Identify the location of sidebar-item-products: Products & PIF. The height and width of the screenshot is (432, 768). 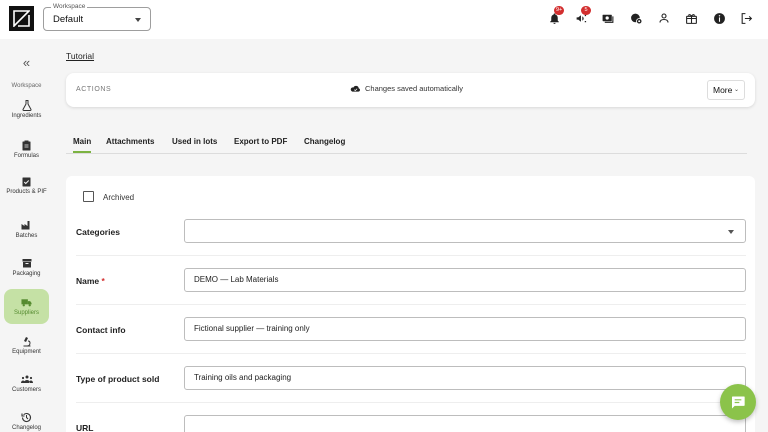
(26, 185).